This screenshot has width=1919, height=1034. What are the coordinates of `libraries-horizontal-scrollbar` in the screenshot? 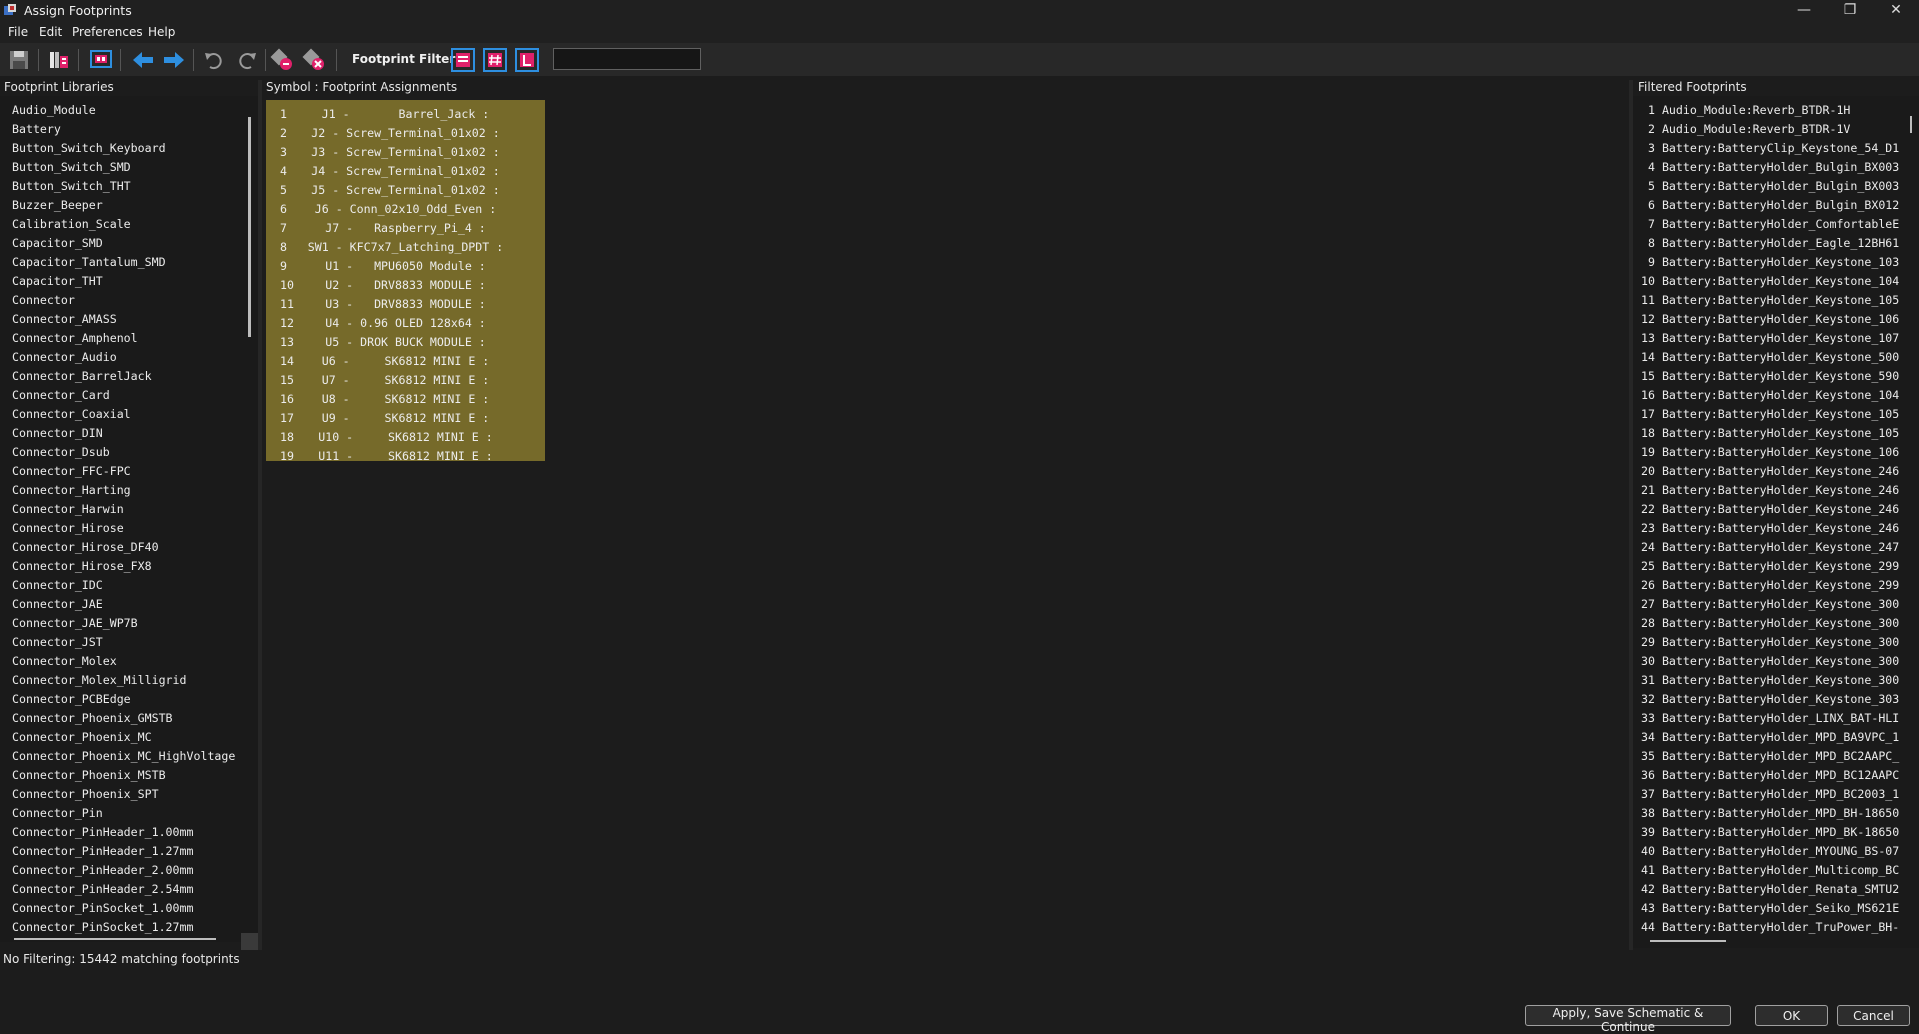 It's located at (115, 939).